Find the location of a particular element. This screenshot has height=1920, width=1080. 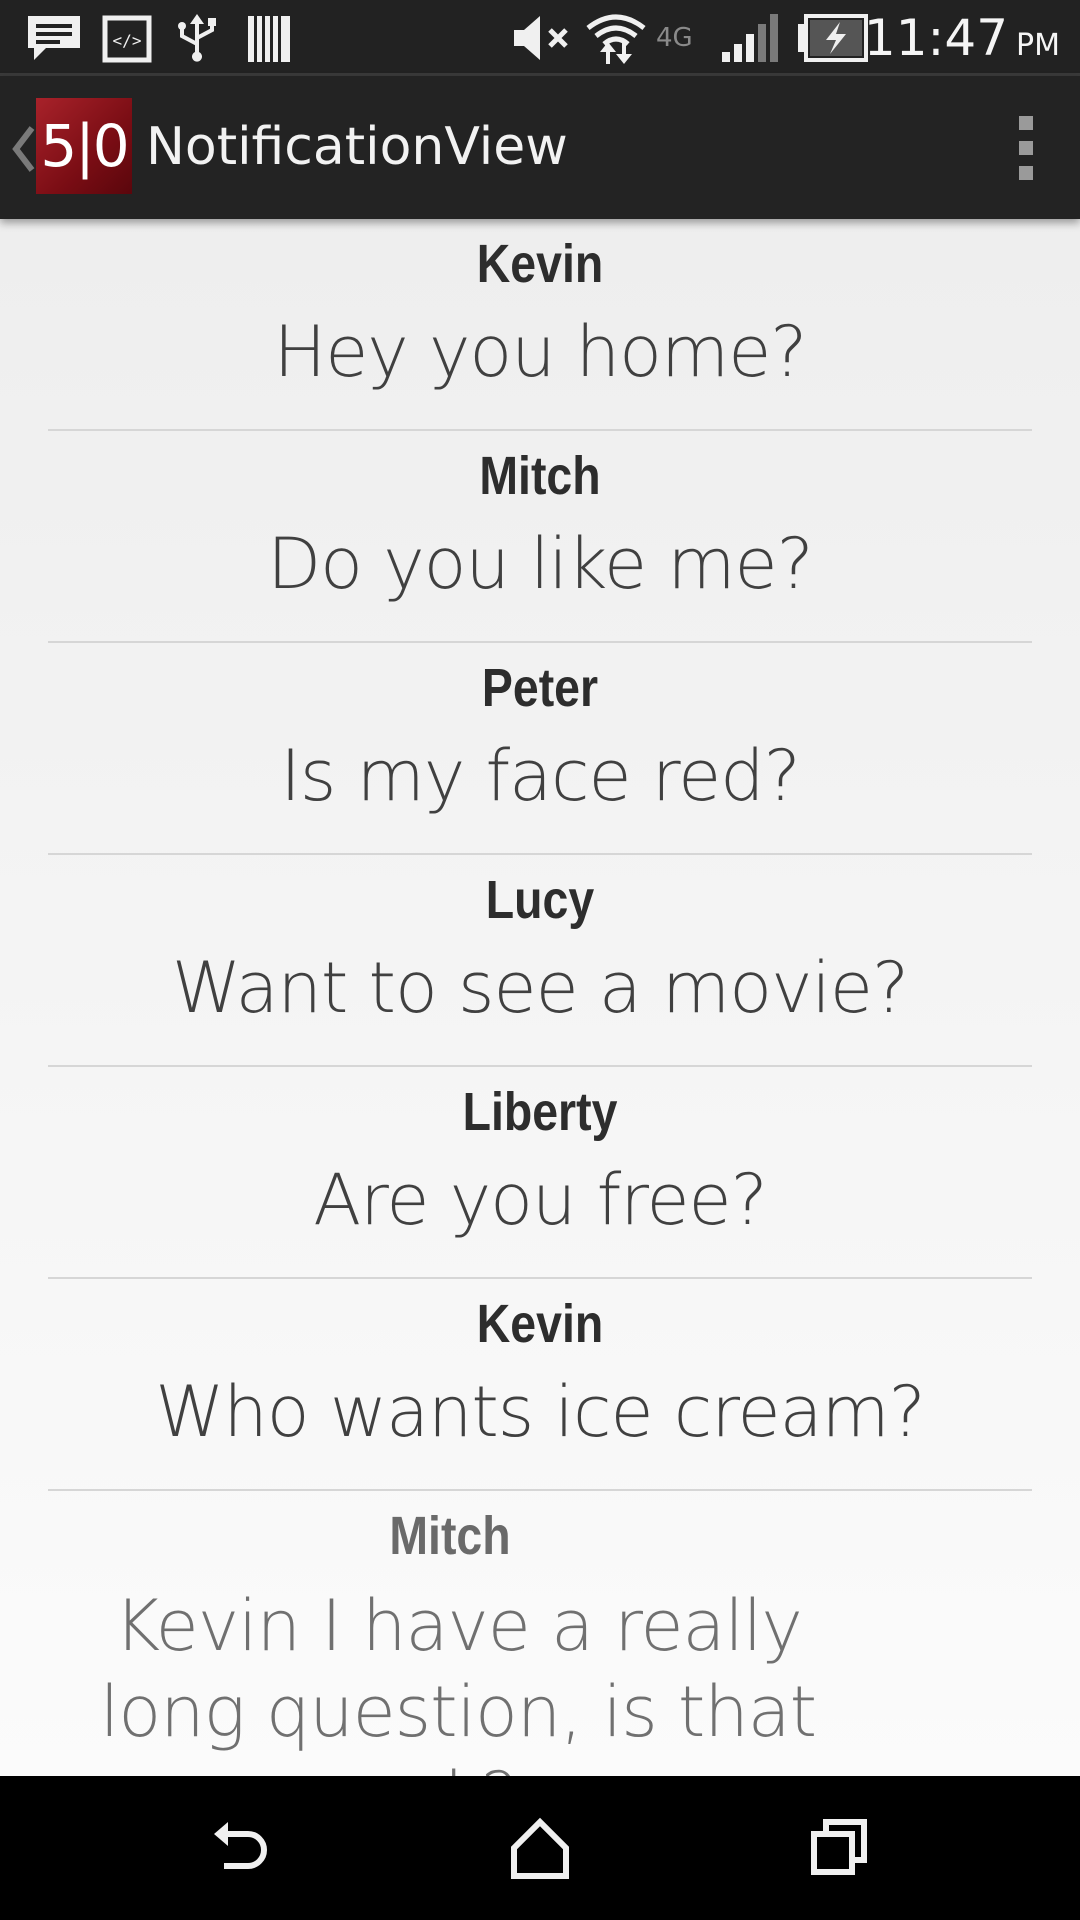

recents-icon is located at coordinates (840, 1848).